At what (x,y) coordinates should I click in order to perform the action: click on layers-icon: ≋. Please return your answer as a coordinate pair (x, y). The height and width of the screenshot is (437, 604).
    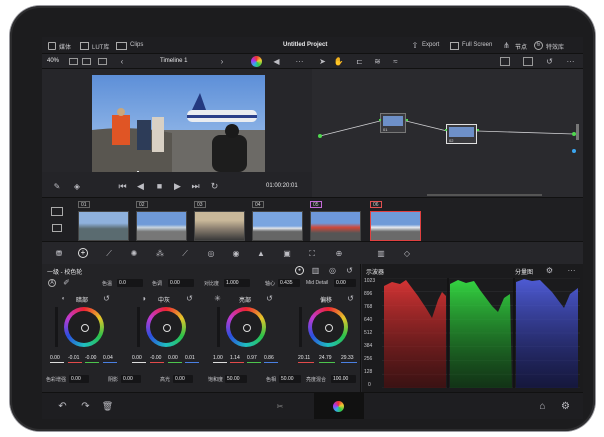
    Looking at the image, I should click on (377, 61).